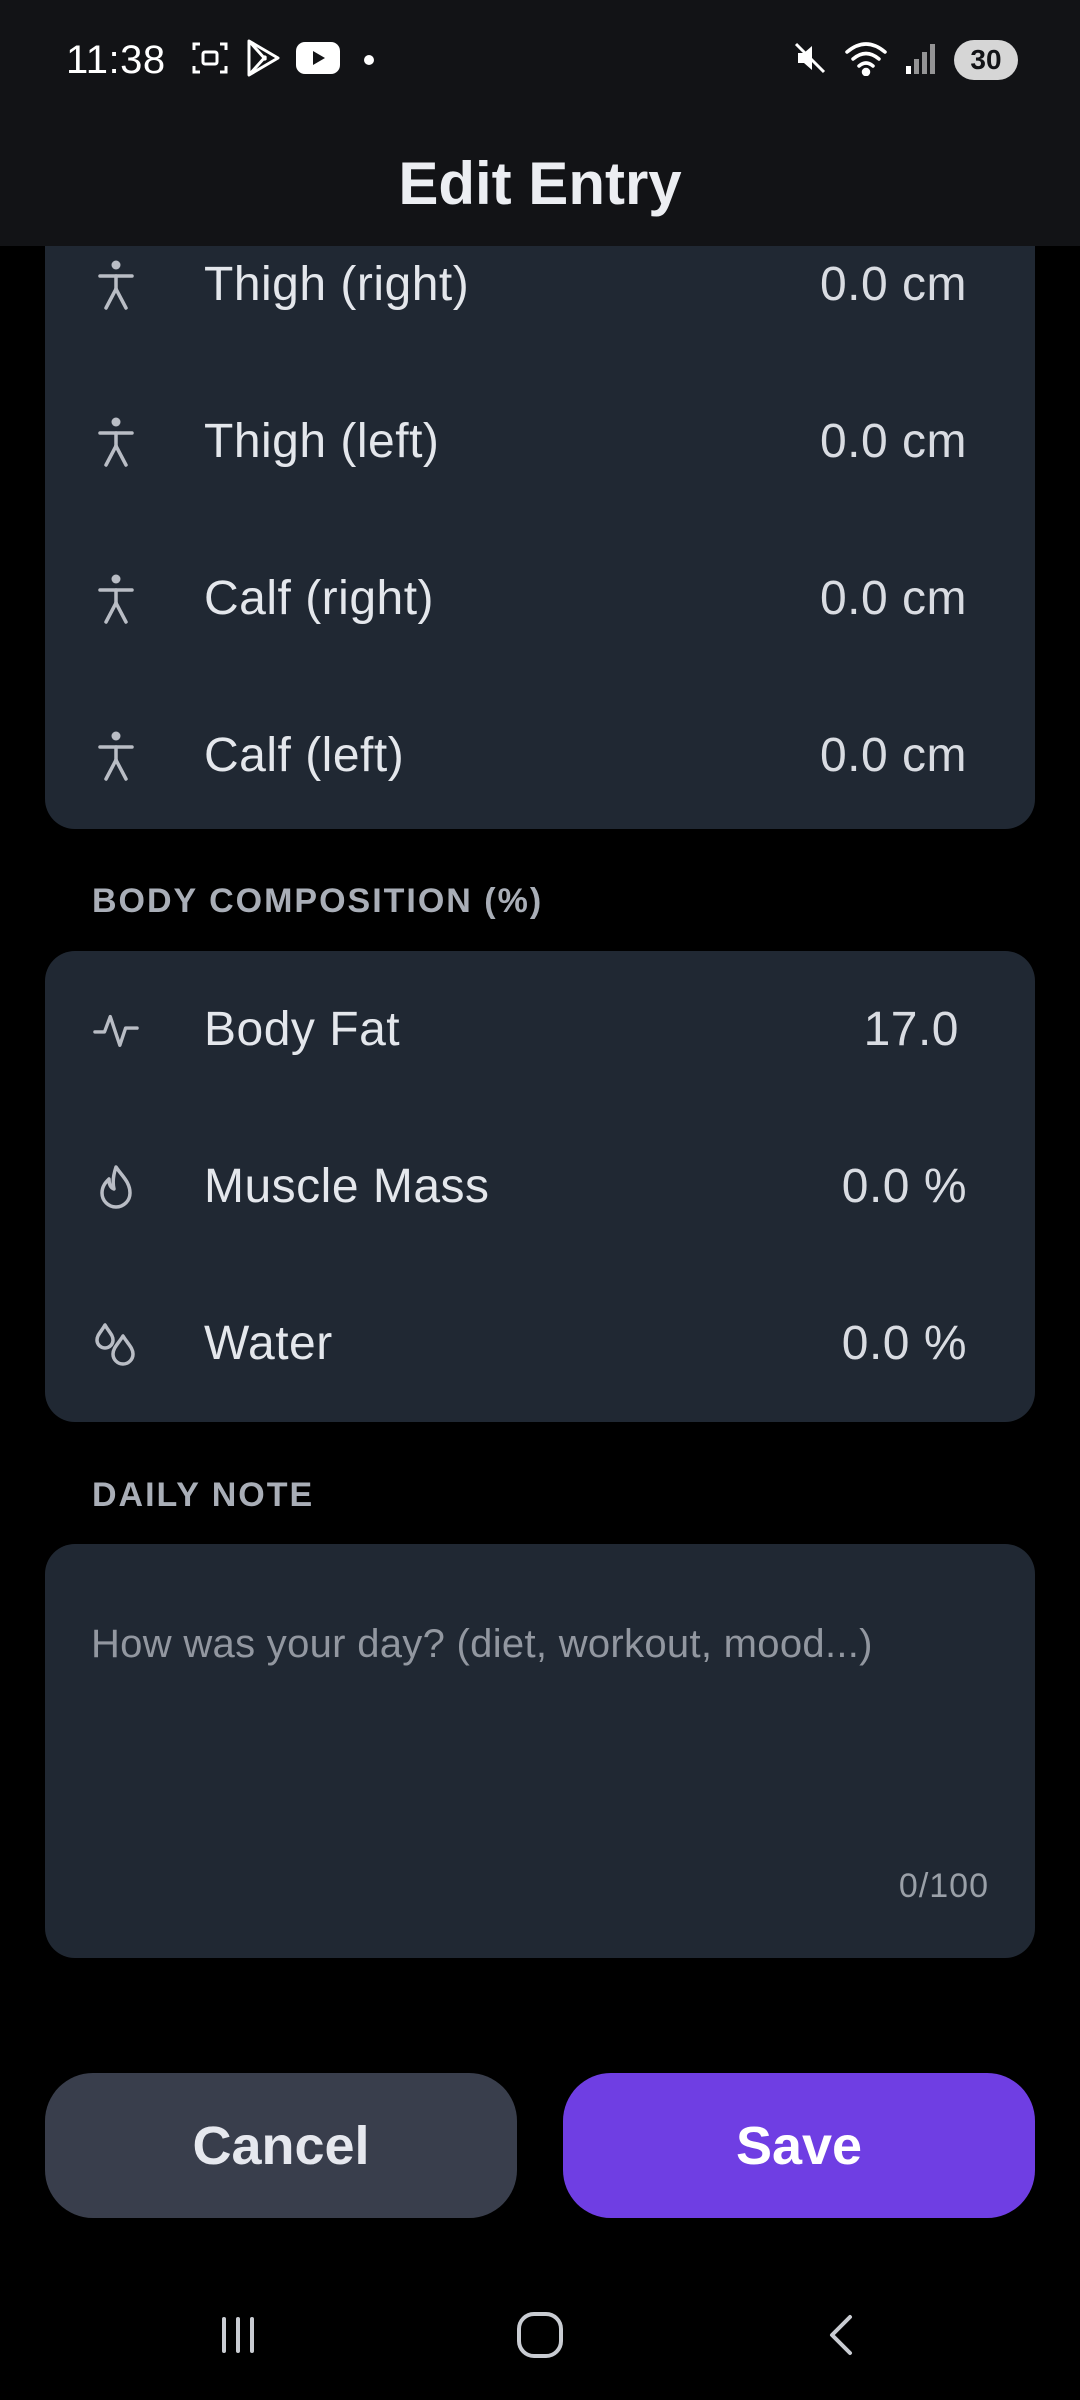 This screenshot has width=1080, height=2400. What do you see at coordinates (116, 1344) in the screenshot?
I see `water-drops-icon` at bounding box center [116, 1344].